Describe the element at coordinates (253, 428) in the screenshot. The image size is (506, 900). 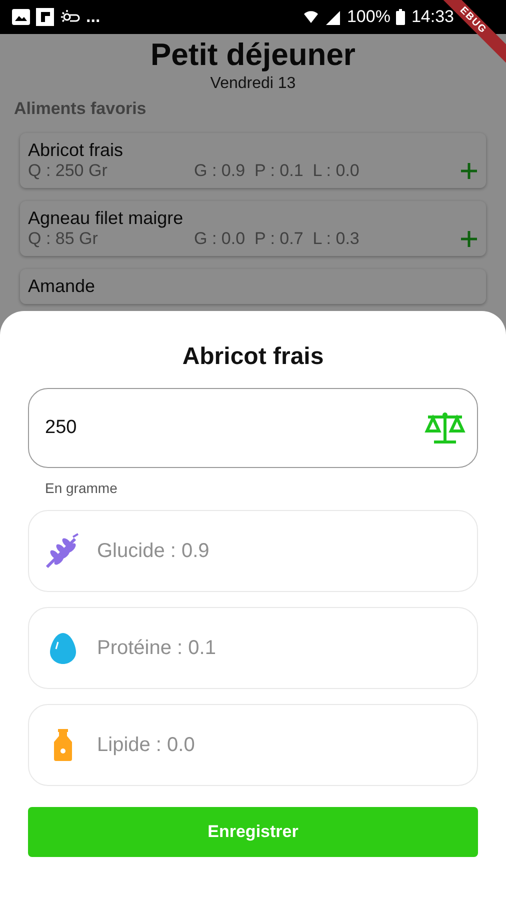
I see `quantity-field: 250` at that location.